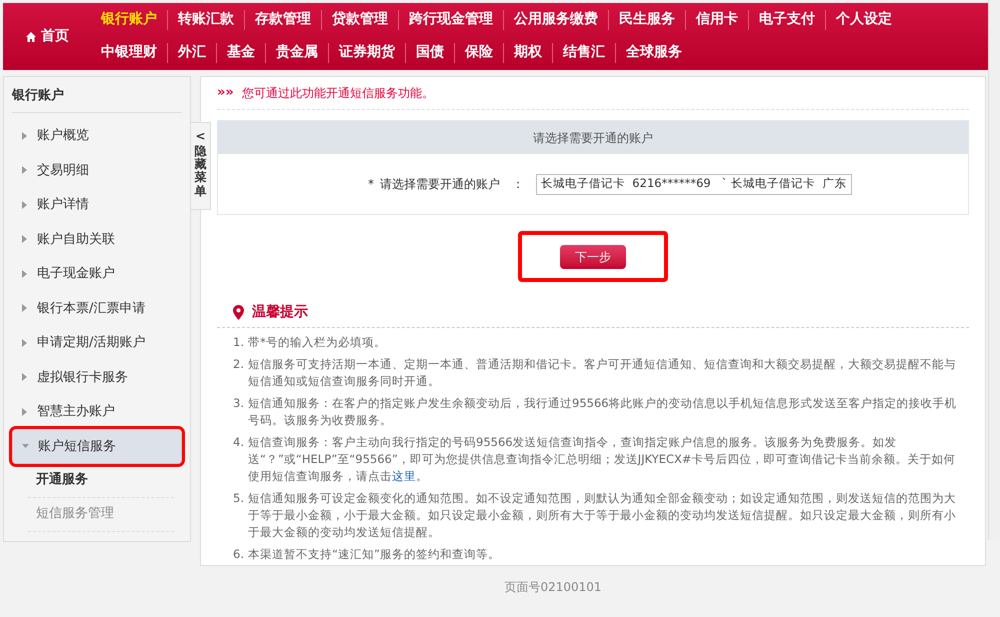  I want to click on tip-number: 1., so click(239, 342).